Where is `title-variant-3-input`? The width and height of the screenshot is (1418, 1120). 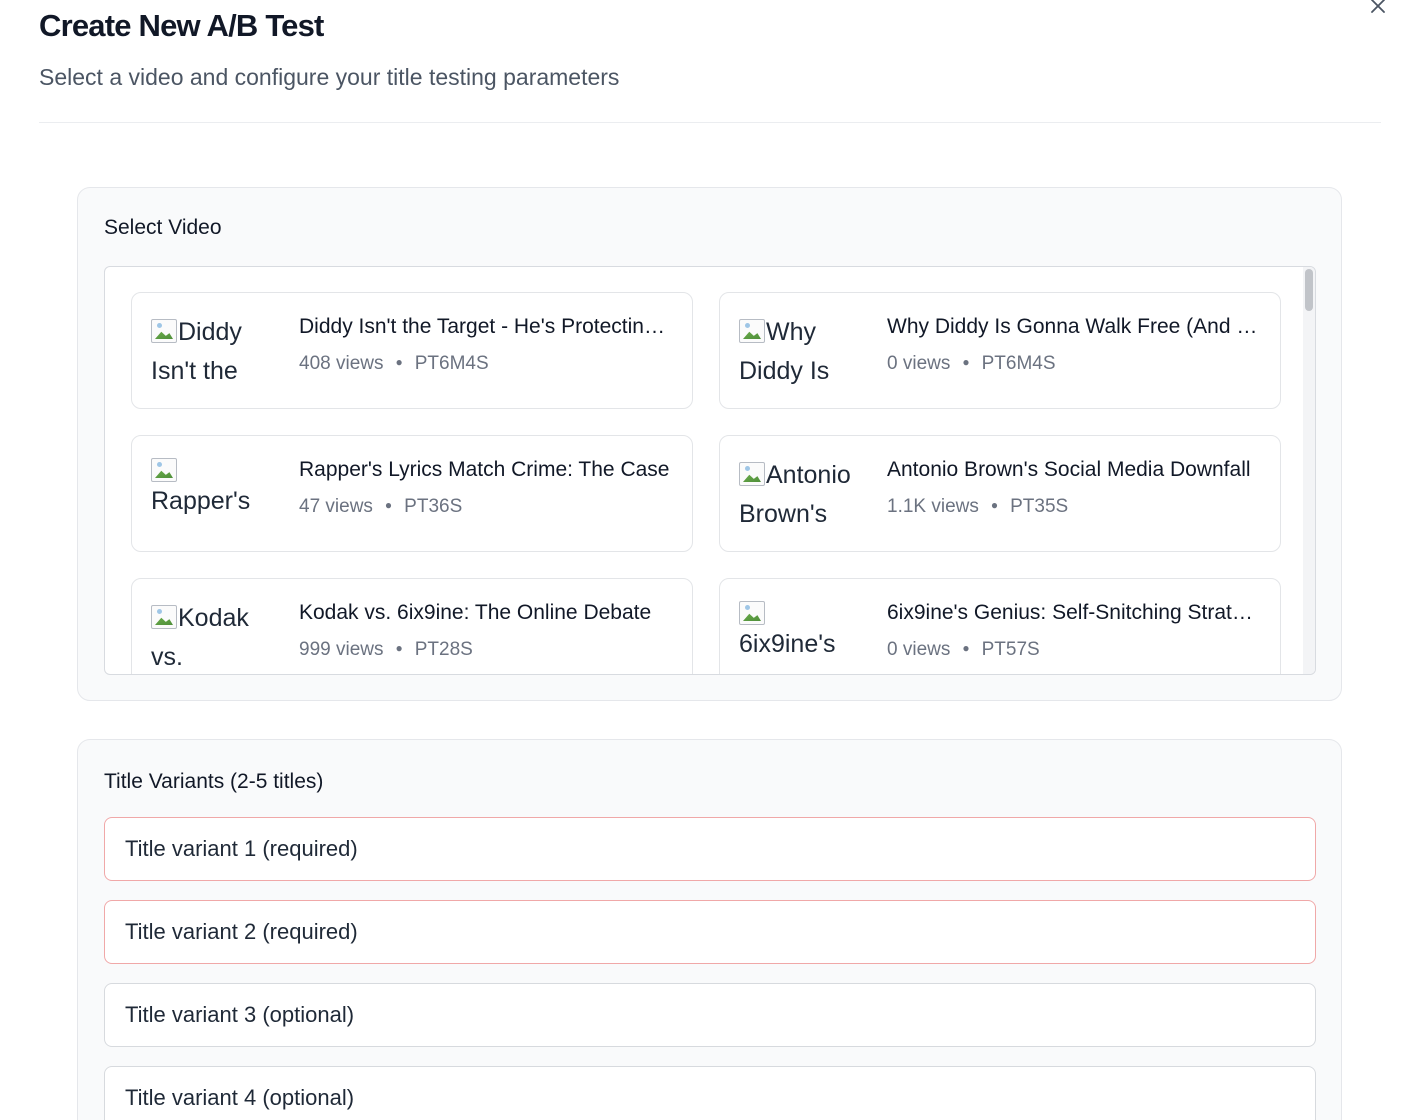
title-variant-3-input is located at coordinates (710, 1015).